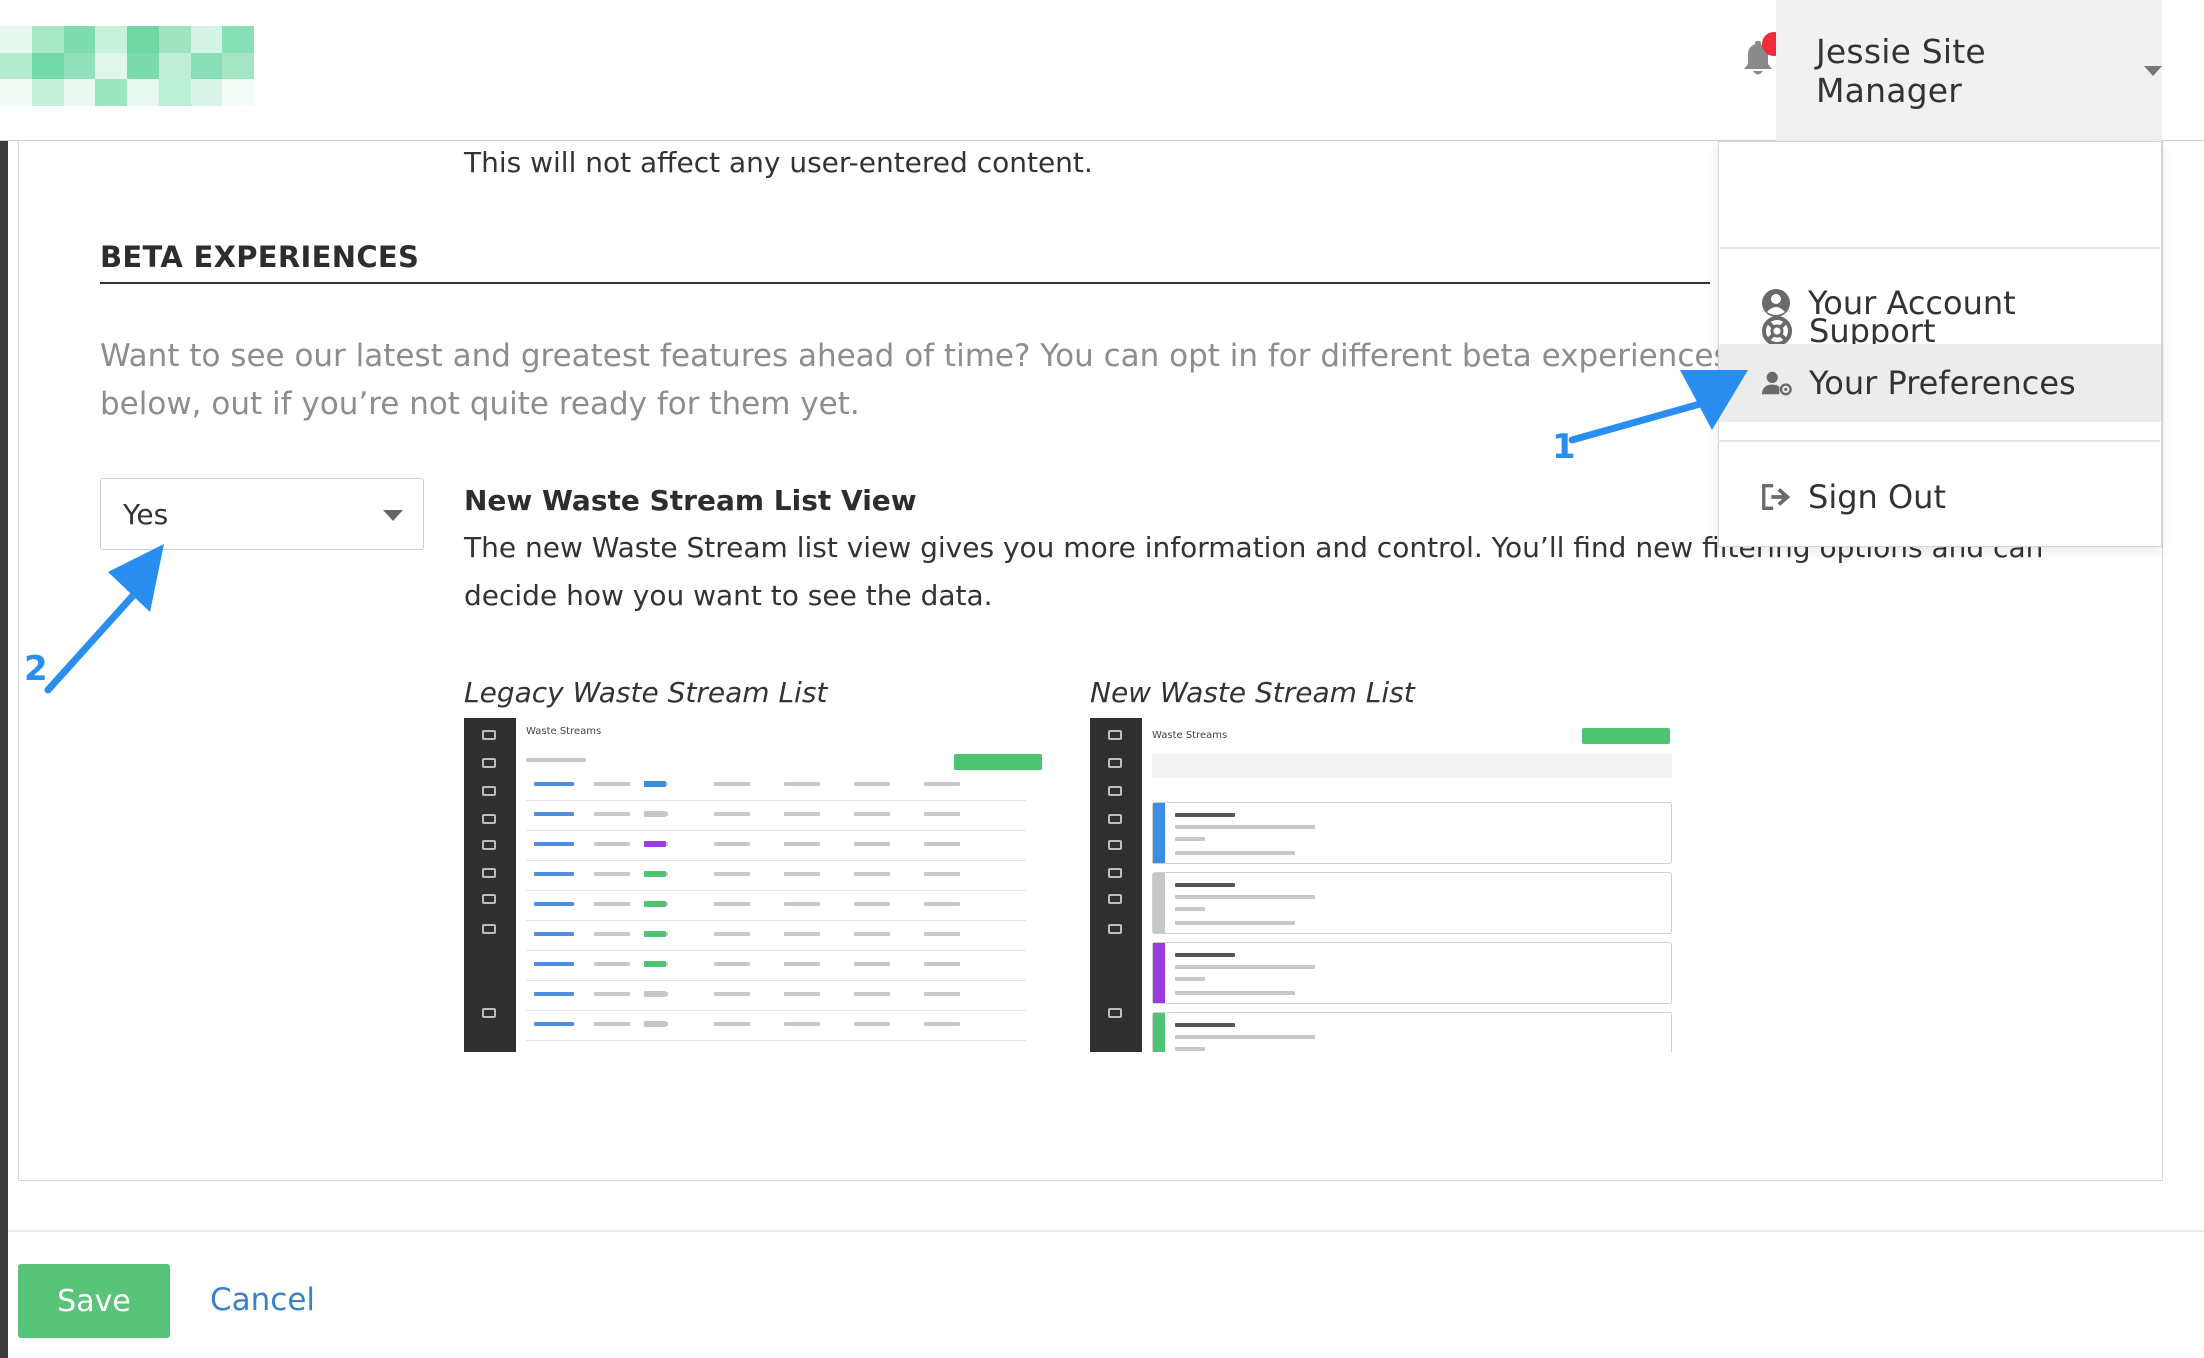 The width and height of the screenshot is (2204, 1358). Describe the element at coordinates (262, 514) in the screenshot. I see `beta-opt-in-select: Yes` at that location.